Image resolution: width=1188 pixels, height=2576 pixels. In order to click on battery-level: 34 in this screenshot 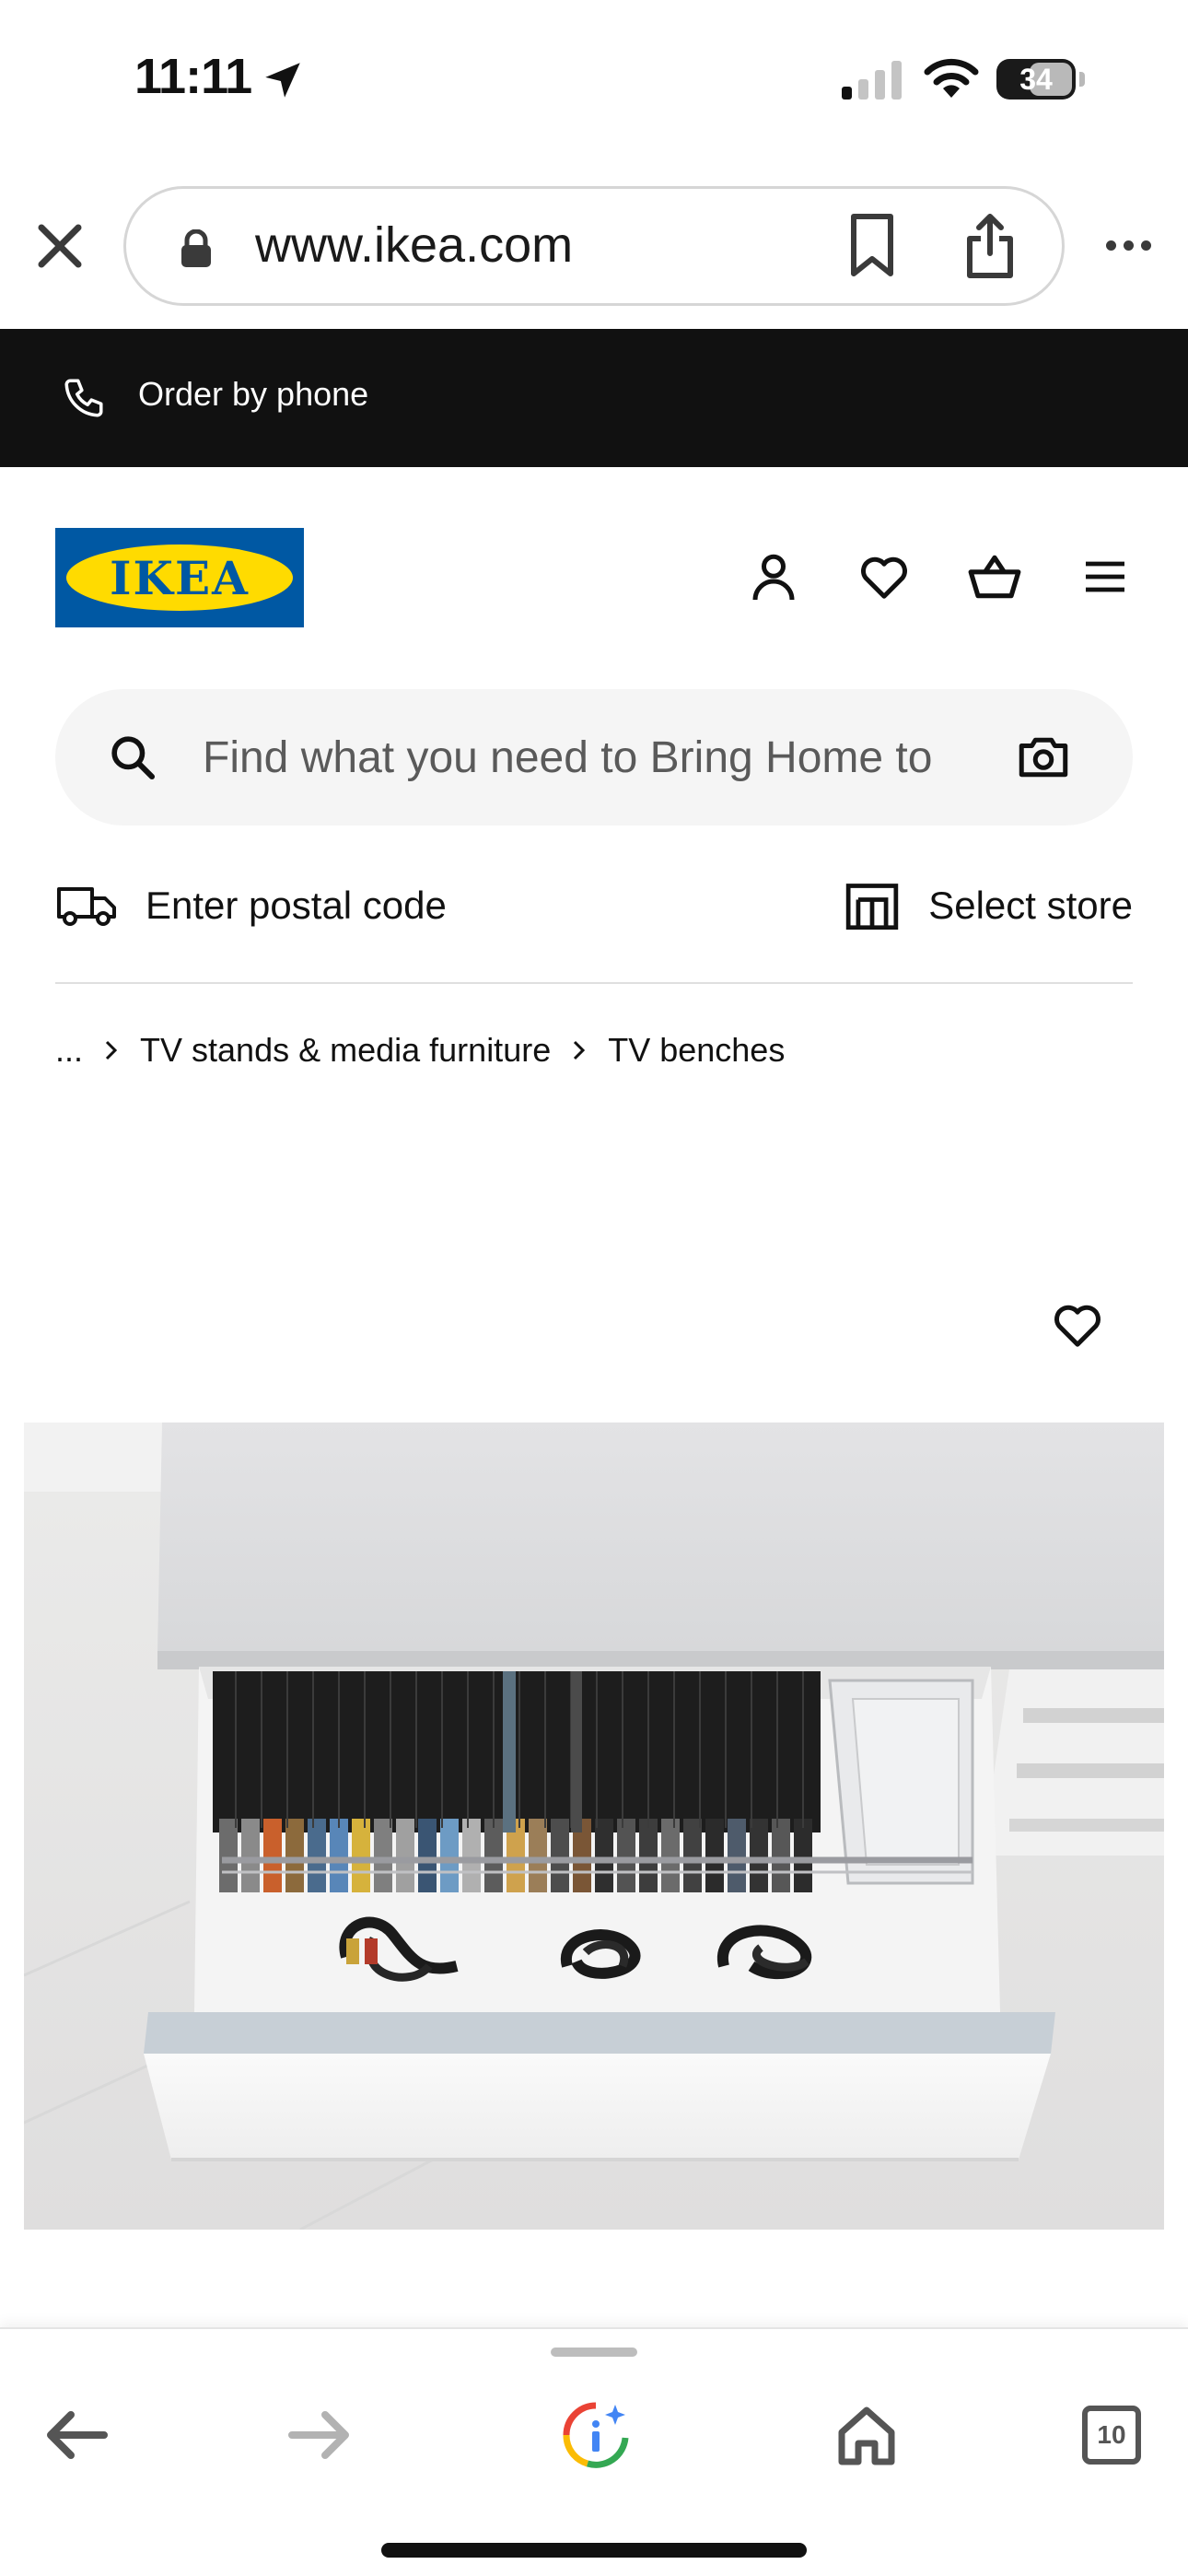, I will do `click(1036, 79)`.